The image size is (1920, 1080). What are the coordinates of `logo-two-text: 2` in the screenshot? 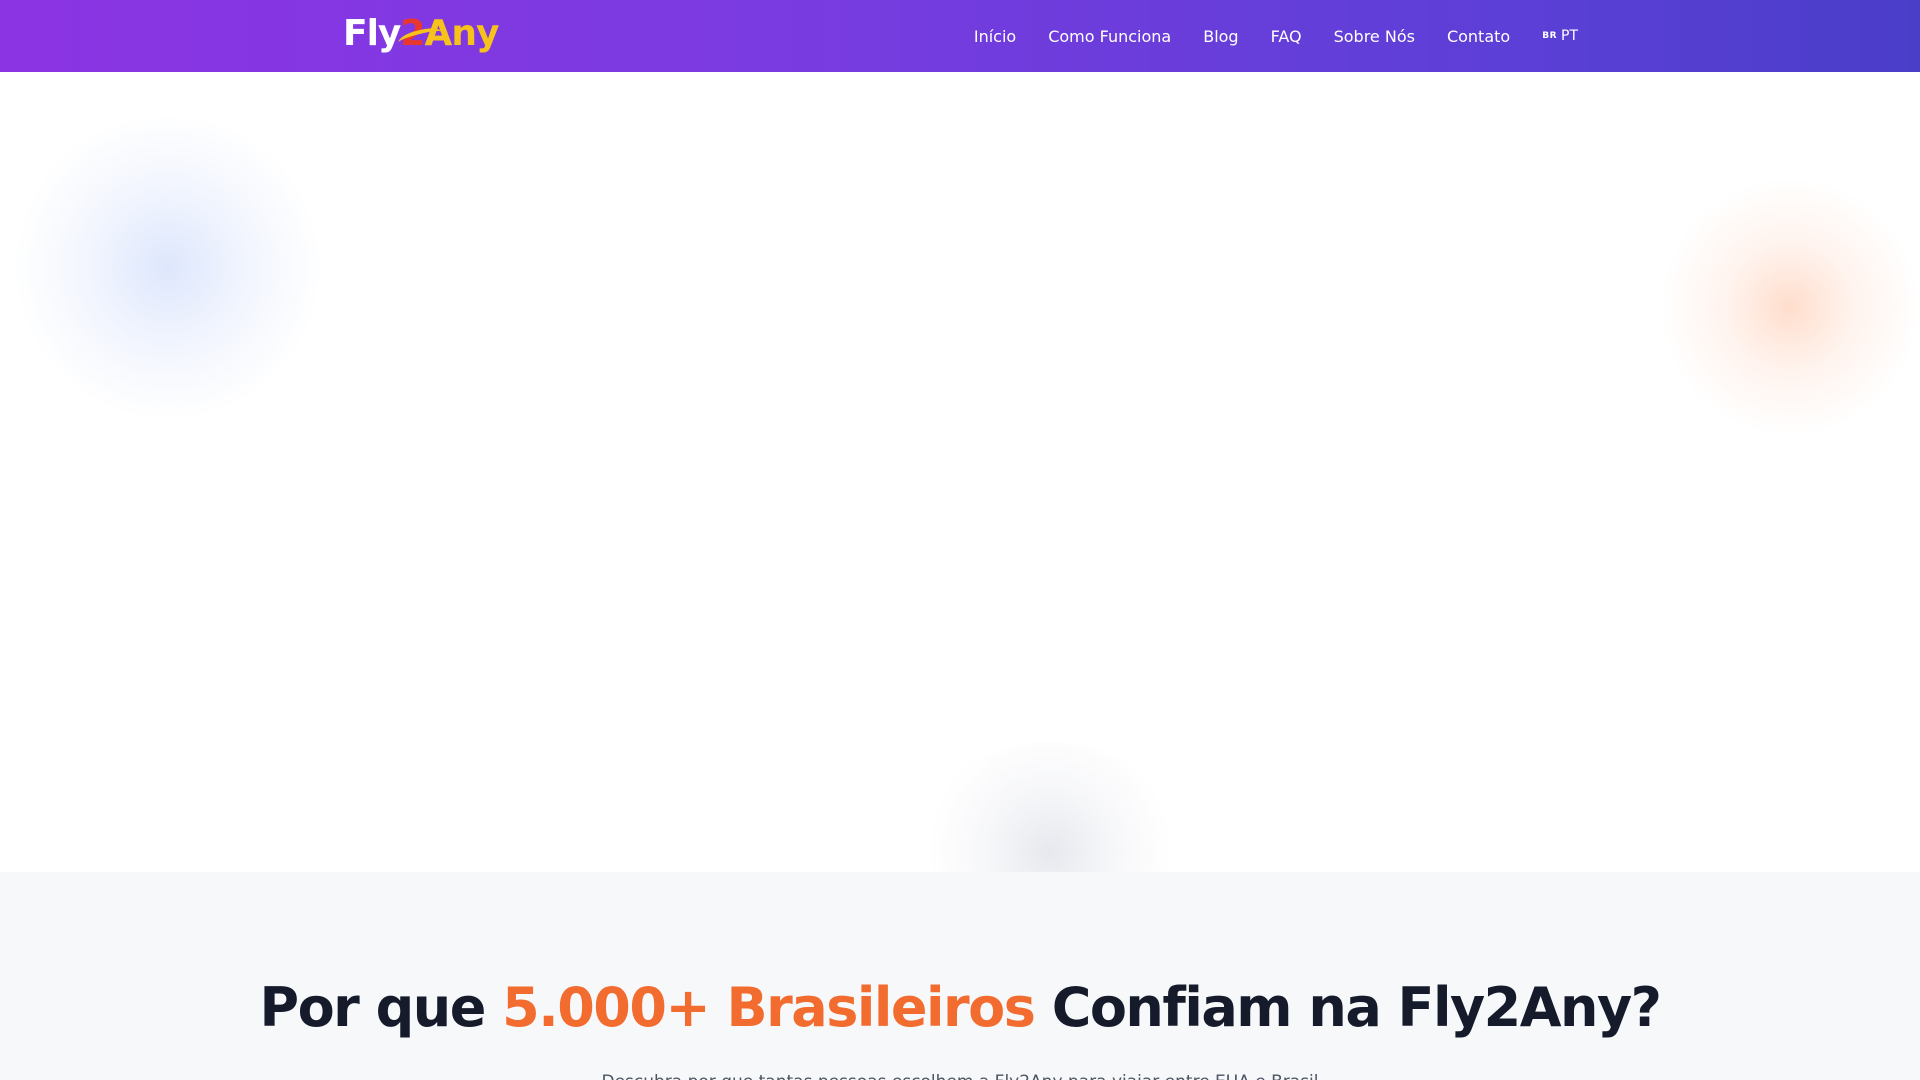 It's located at (420, 33).